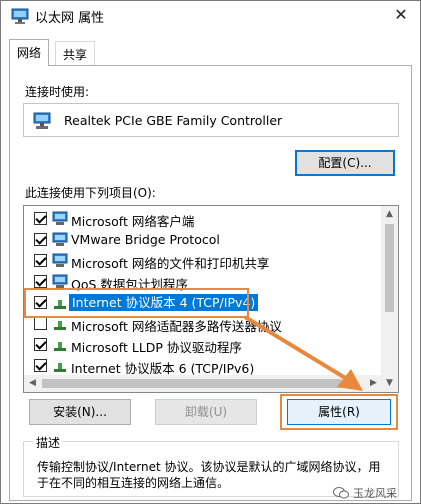  What do you see at coordinates (60, 281) in the screenshot?
I see `qos-icon` at bounding box center [60, 281].